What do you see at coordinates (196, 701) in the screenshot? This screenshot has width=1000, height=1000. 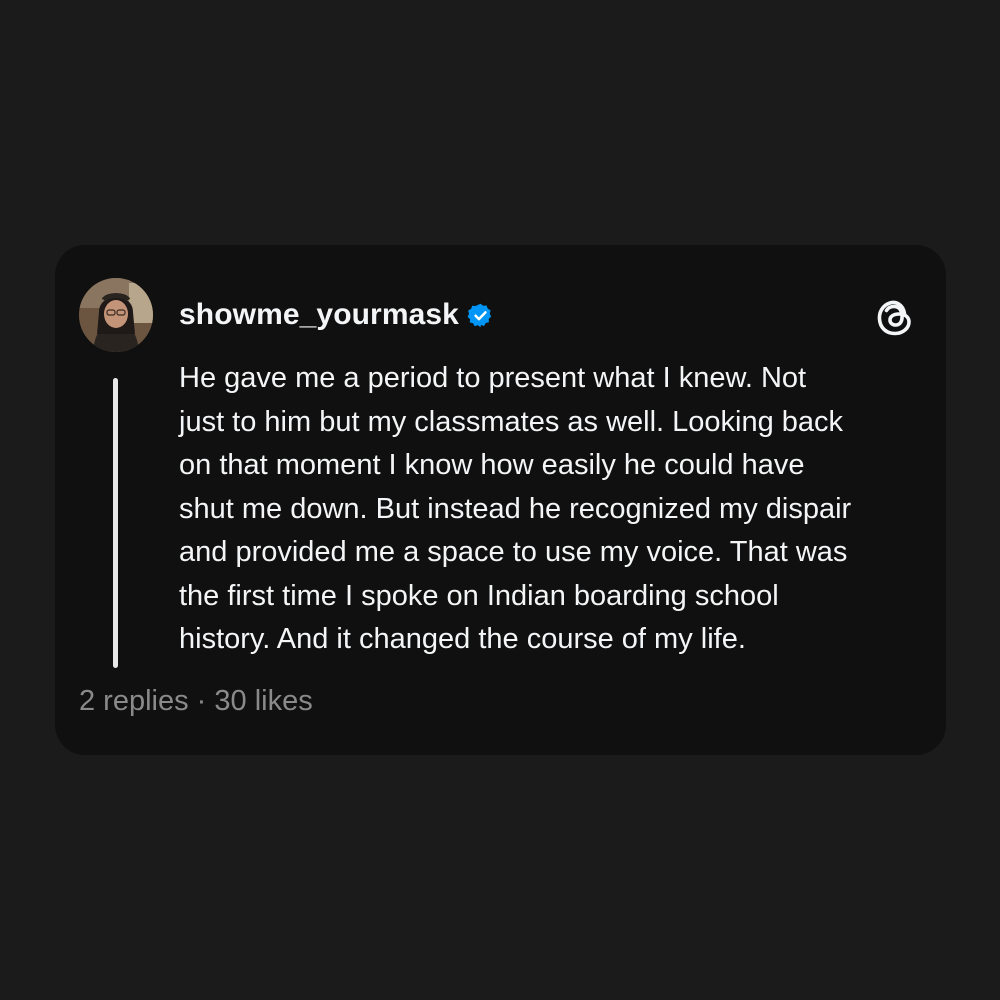 I see `post-stats: 2 replies · 30 likes` at bounding box center [196, 701].